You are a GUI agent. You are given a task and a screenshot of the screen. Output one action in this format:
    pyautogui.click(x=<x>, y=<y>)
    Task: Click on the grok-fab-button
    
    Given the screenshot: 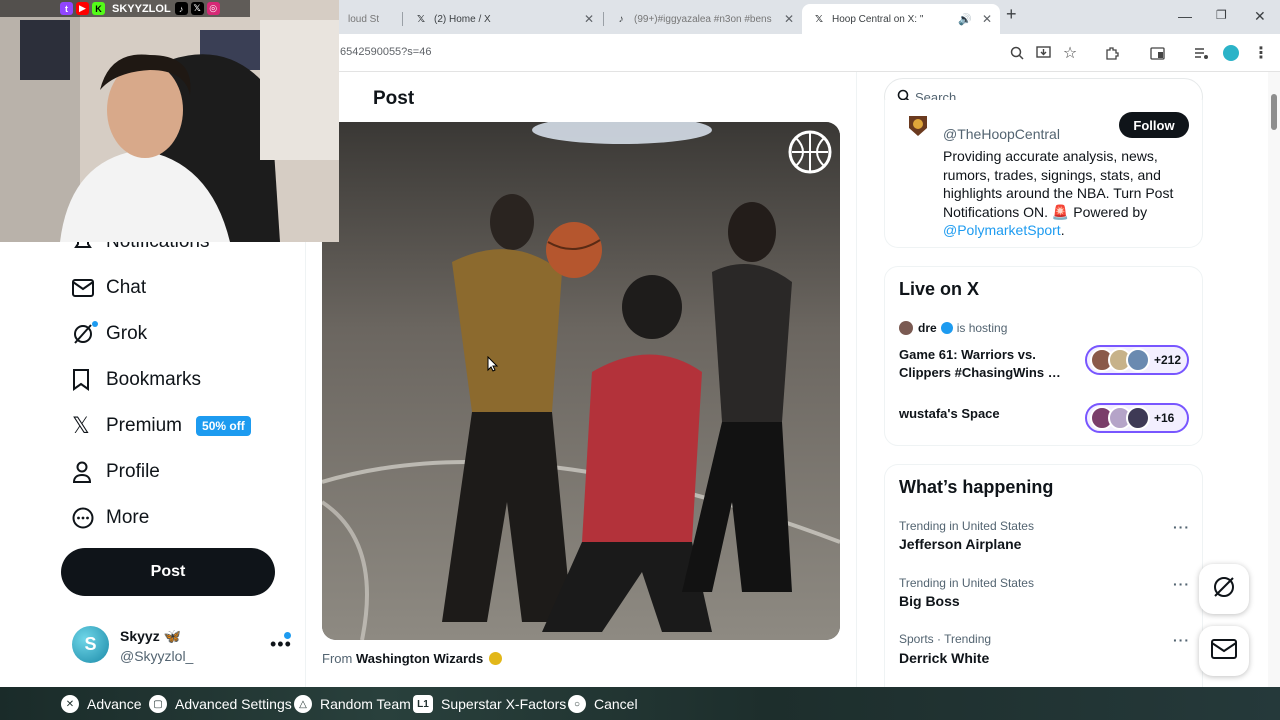 What is the action you would take?
    pyautogui.click(x=1224, y=589)
    